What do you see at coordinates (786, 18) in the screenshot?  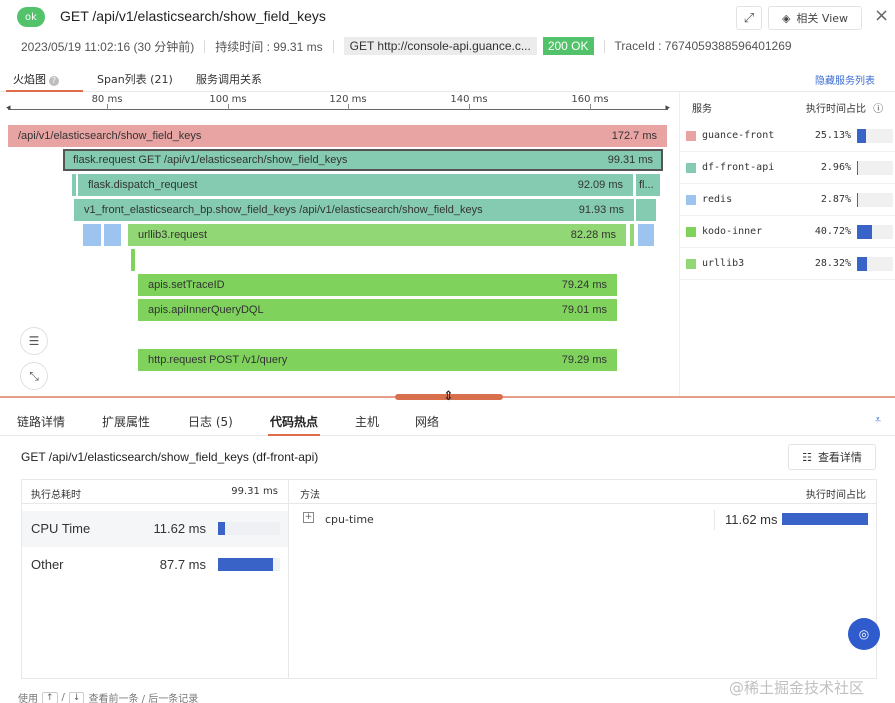 I see `layers-icon: ◈` at bounding box center [786, 18].